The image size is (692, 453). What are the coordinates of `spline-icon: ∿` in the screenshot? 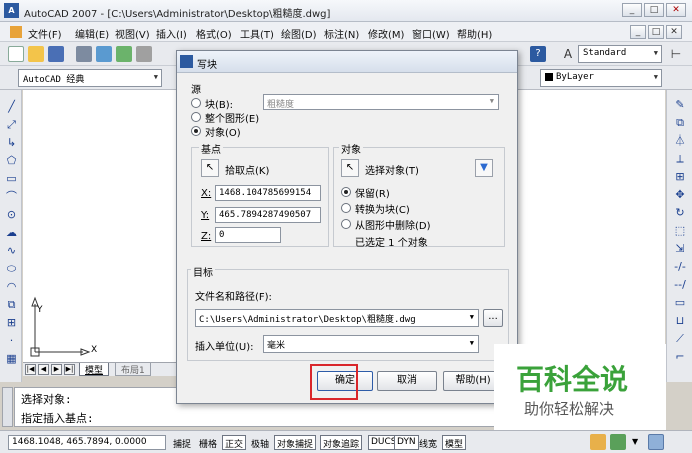 It's located at (11, 250).